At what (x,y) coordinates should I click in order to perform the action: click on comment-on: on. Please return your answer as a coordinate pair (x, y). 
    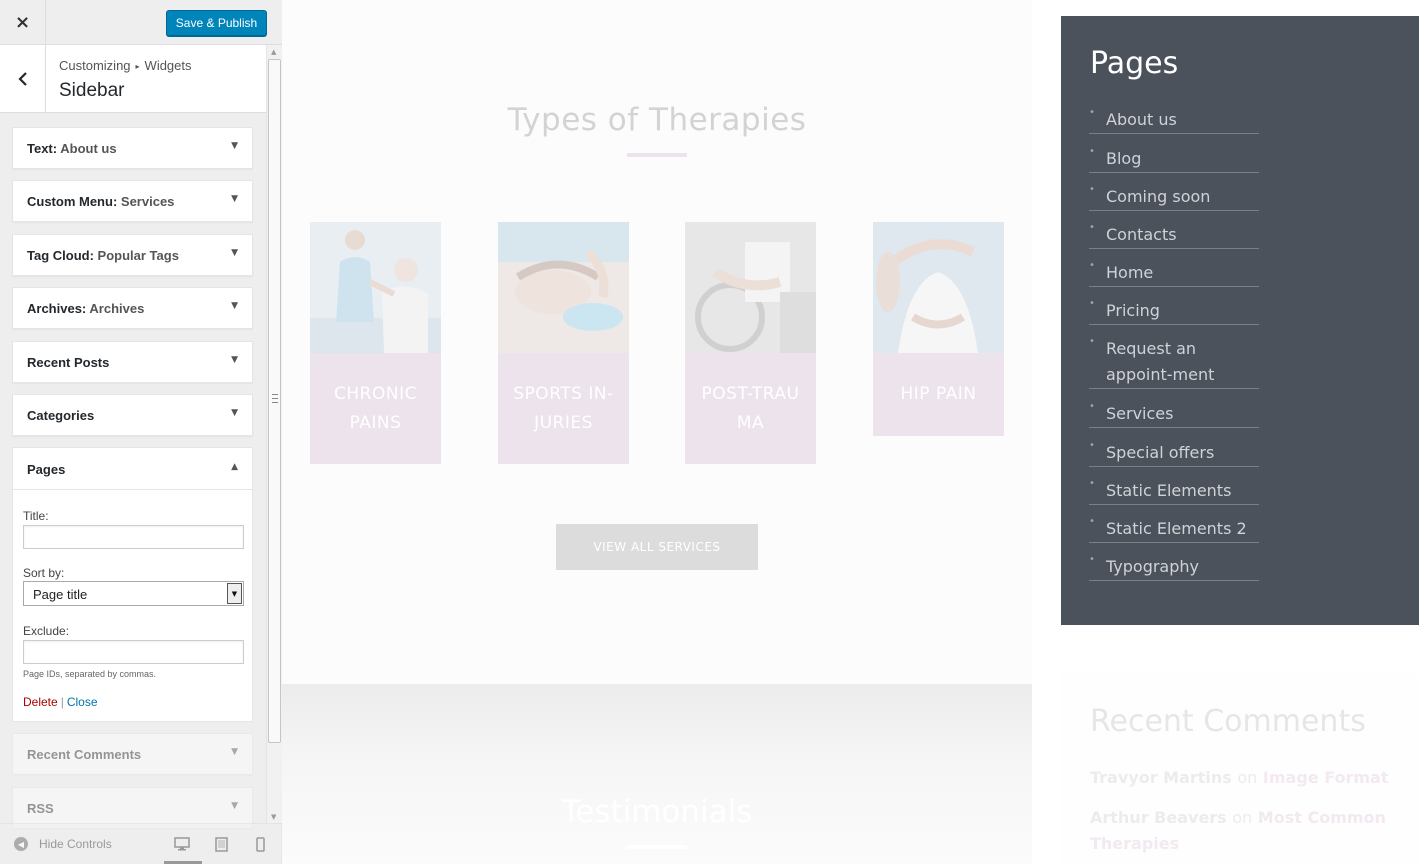
    Looking at the image, I should click on (1242, 817).